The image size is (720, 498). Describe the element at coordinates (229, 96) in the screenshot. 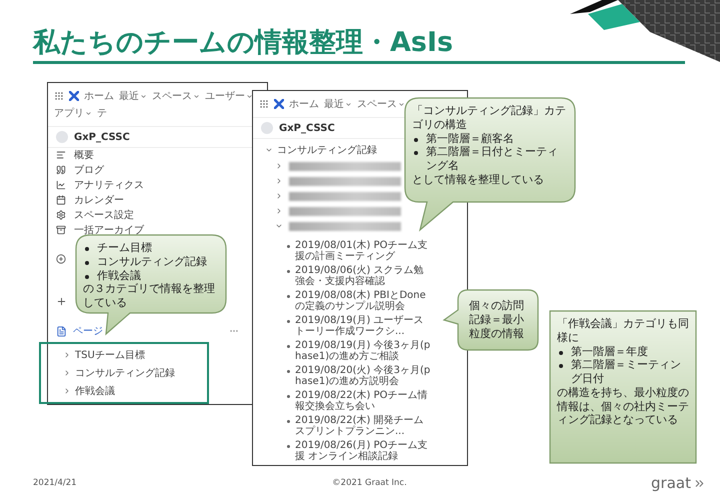

I see `nav-menu-item: ユーザー` at that location.